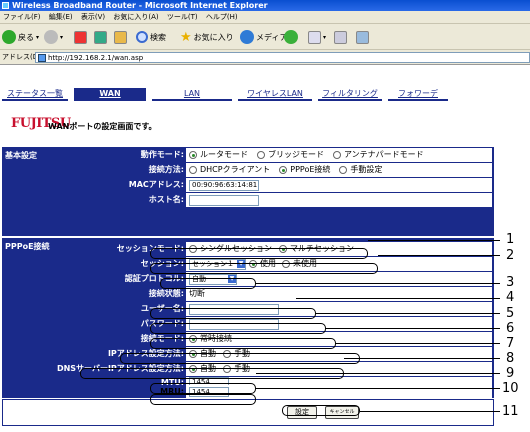 The image size is (530, 432). Describe the element at coordinates (510, 358) in the screenshot. I see `callout-number-8: 8` at that location.